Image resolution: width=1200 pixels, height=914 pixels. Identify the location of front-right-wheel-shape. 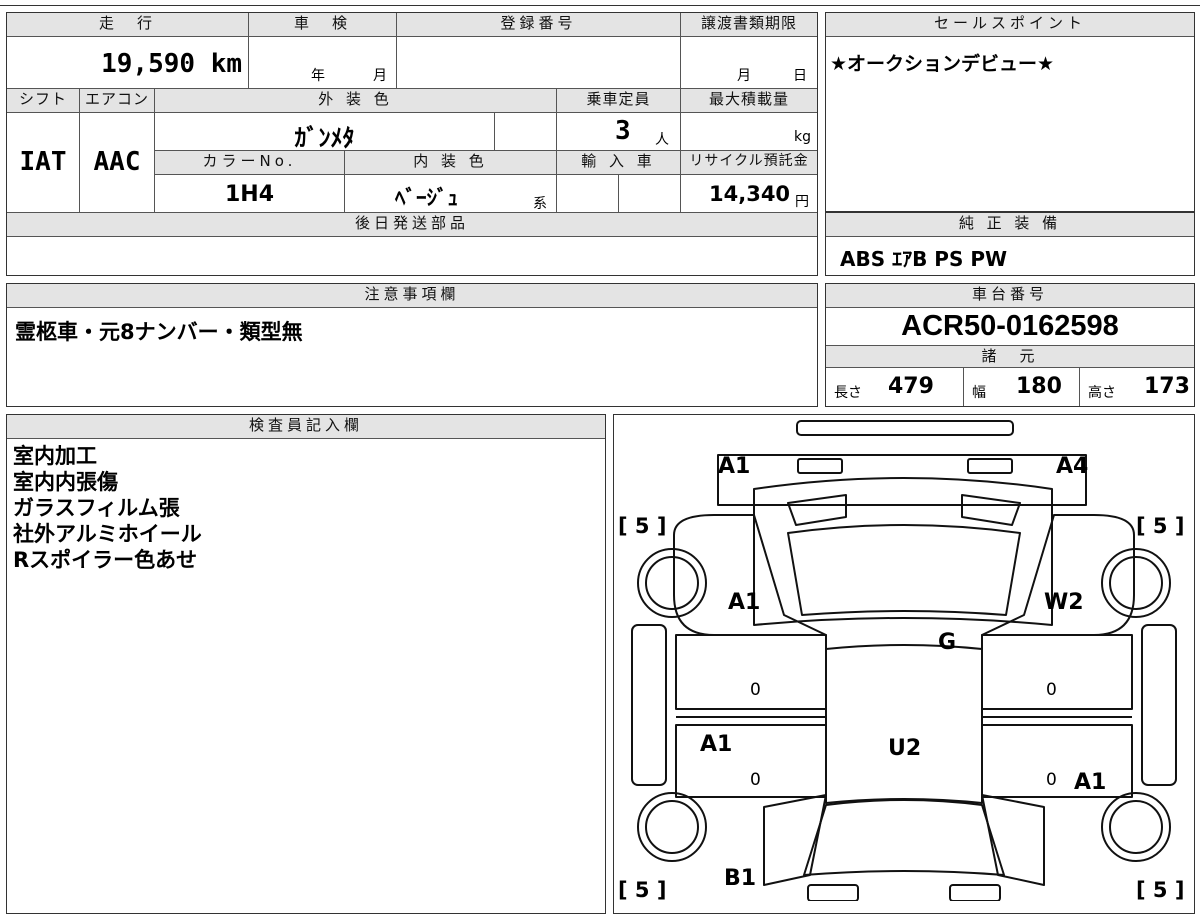
(1136, 583).